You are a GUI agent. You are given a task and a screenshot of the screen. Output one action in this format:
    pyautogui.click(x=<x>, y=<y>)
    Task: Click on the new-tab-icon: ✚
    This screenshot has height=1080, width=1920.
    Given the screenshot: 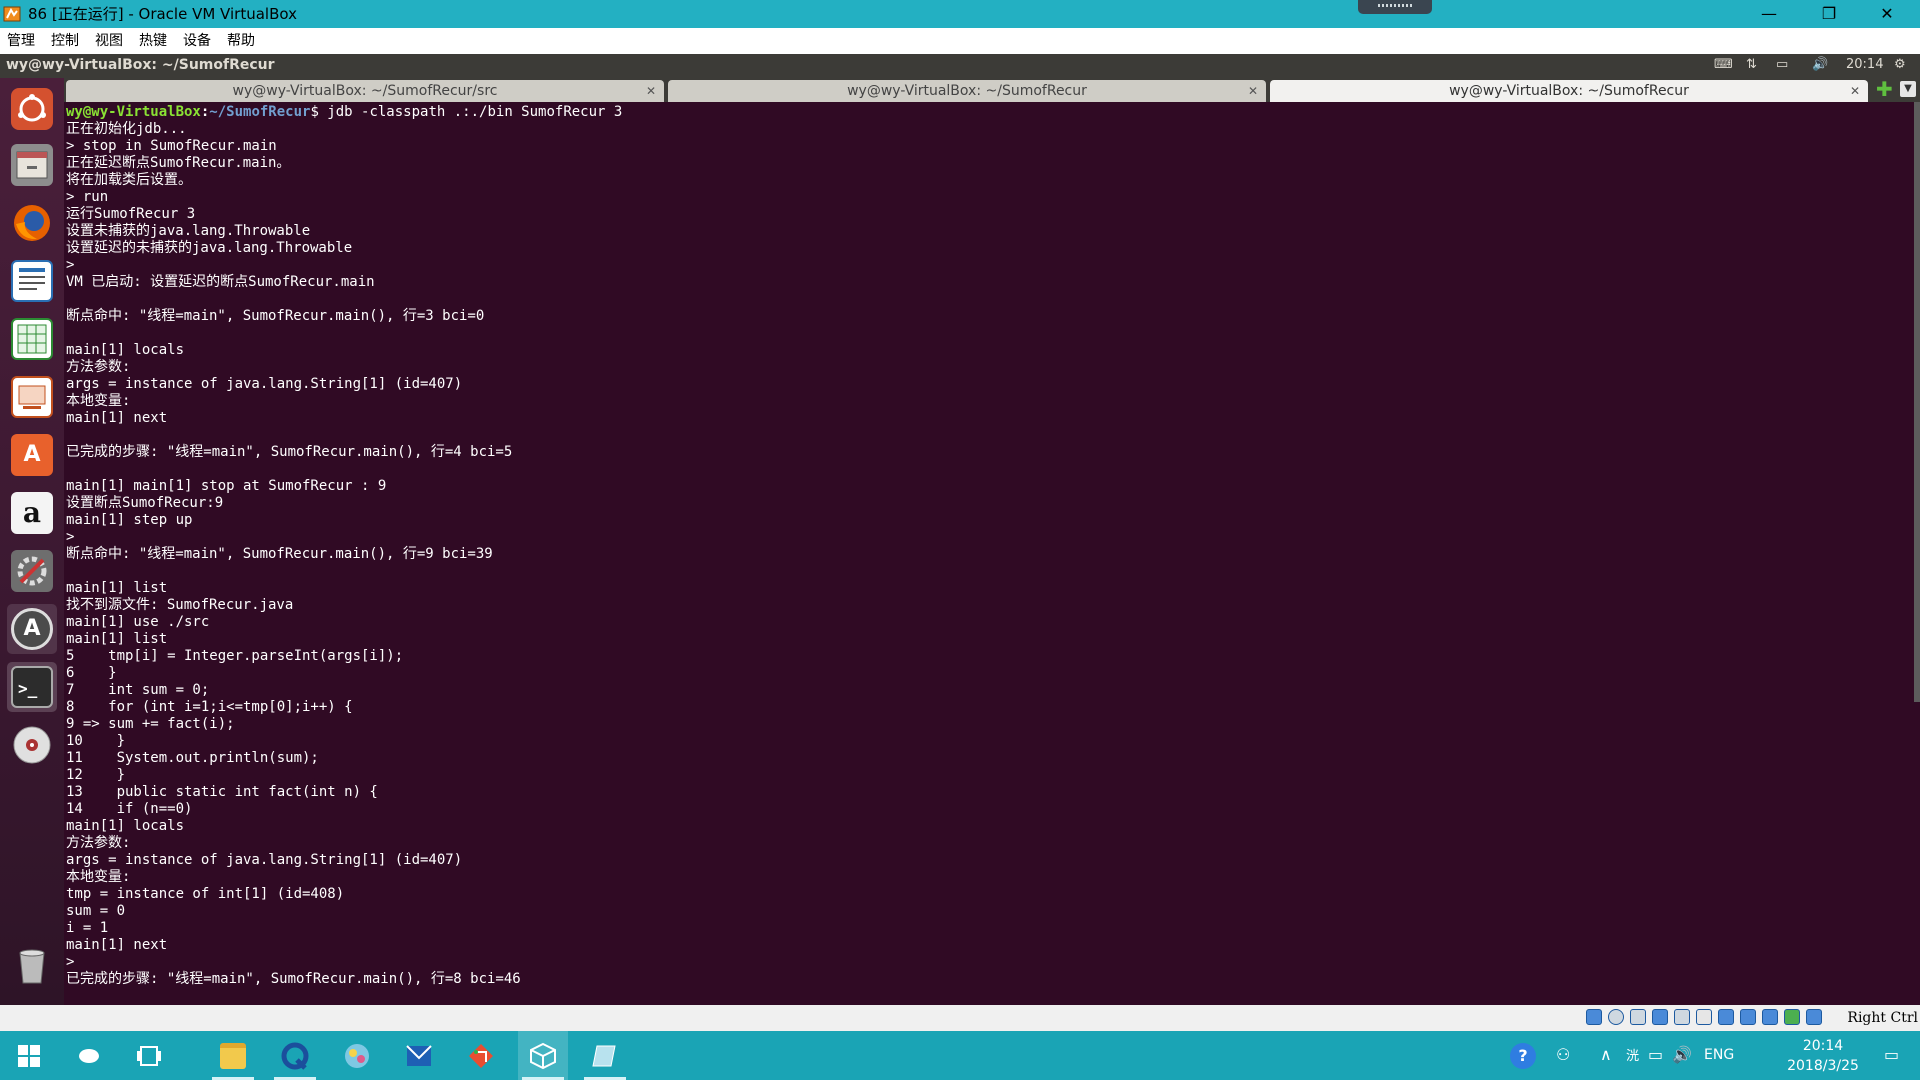 What is the action you would take?
    pyautogui.click(x=1884, y=89)
    